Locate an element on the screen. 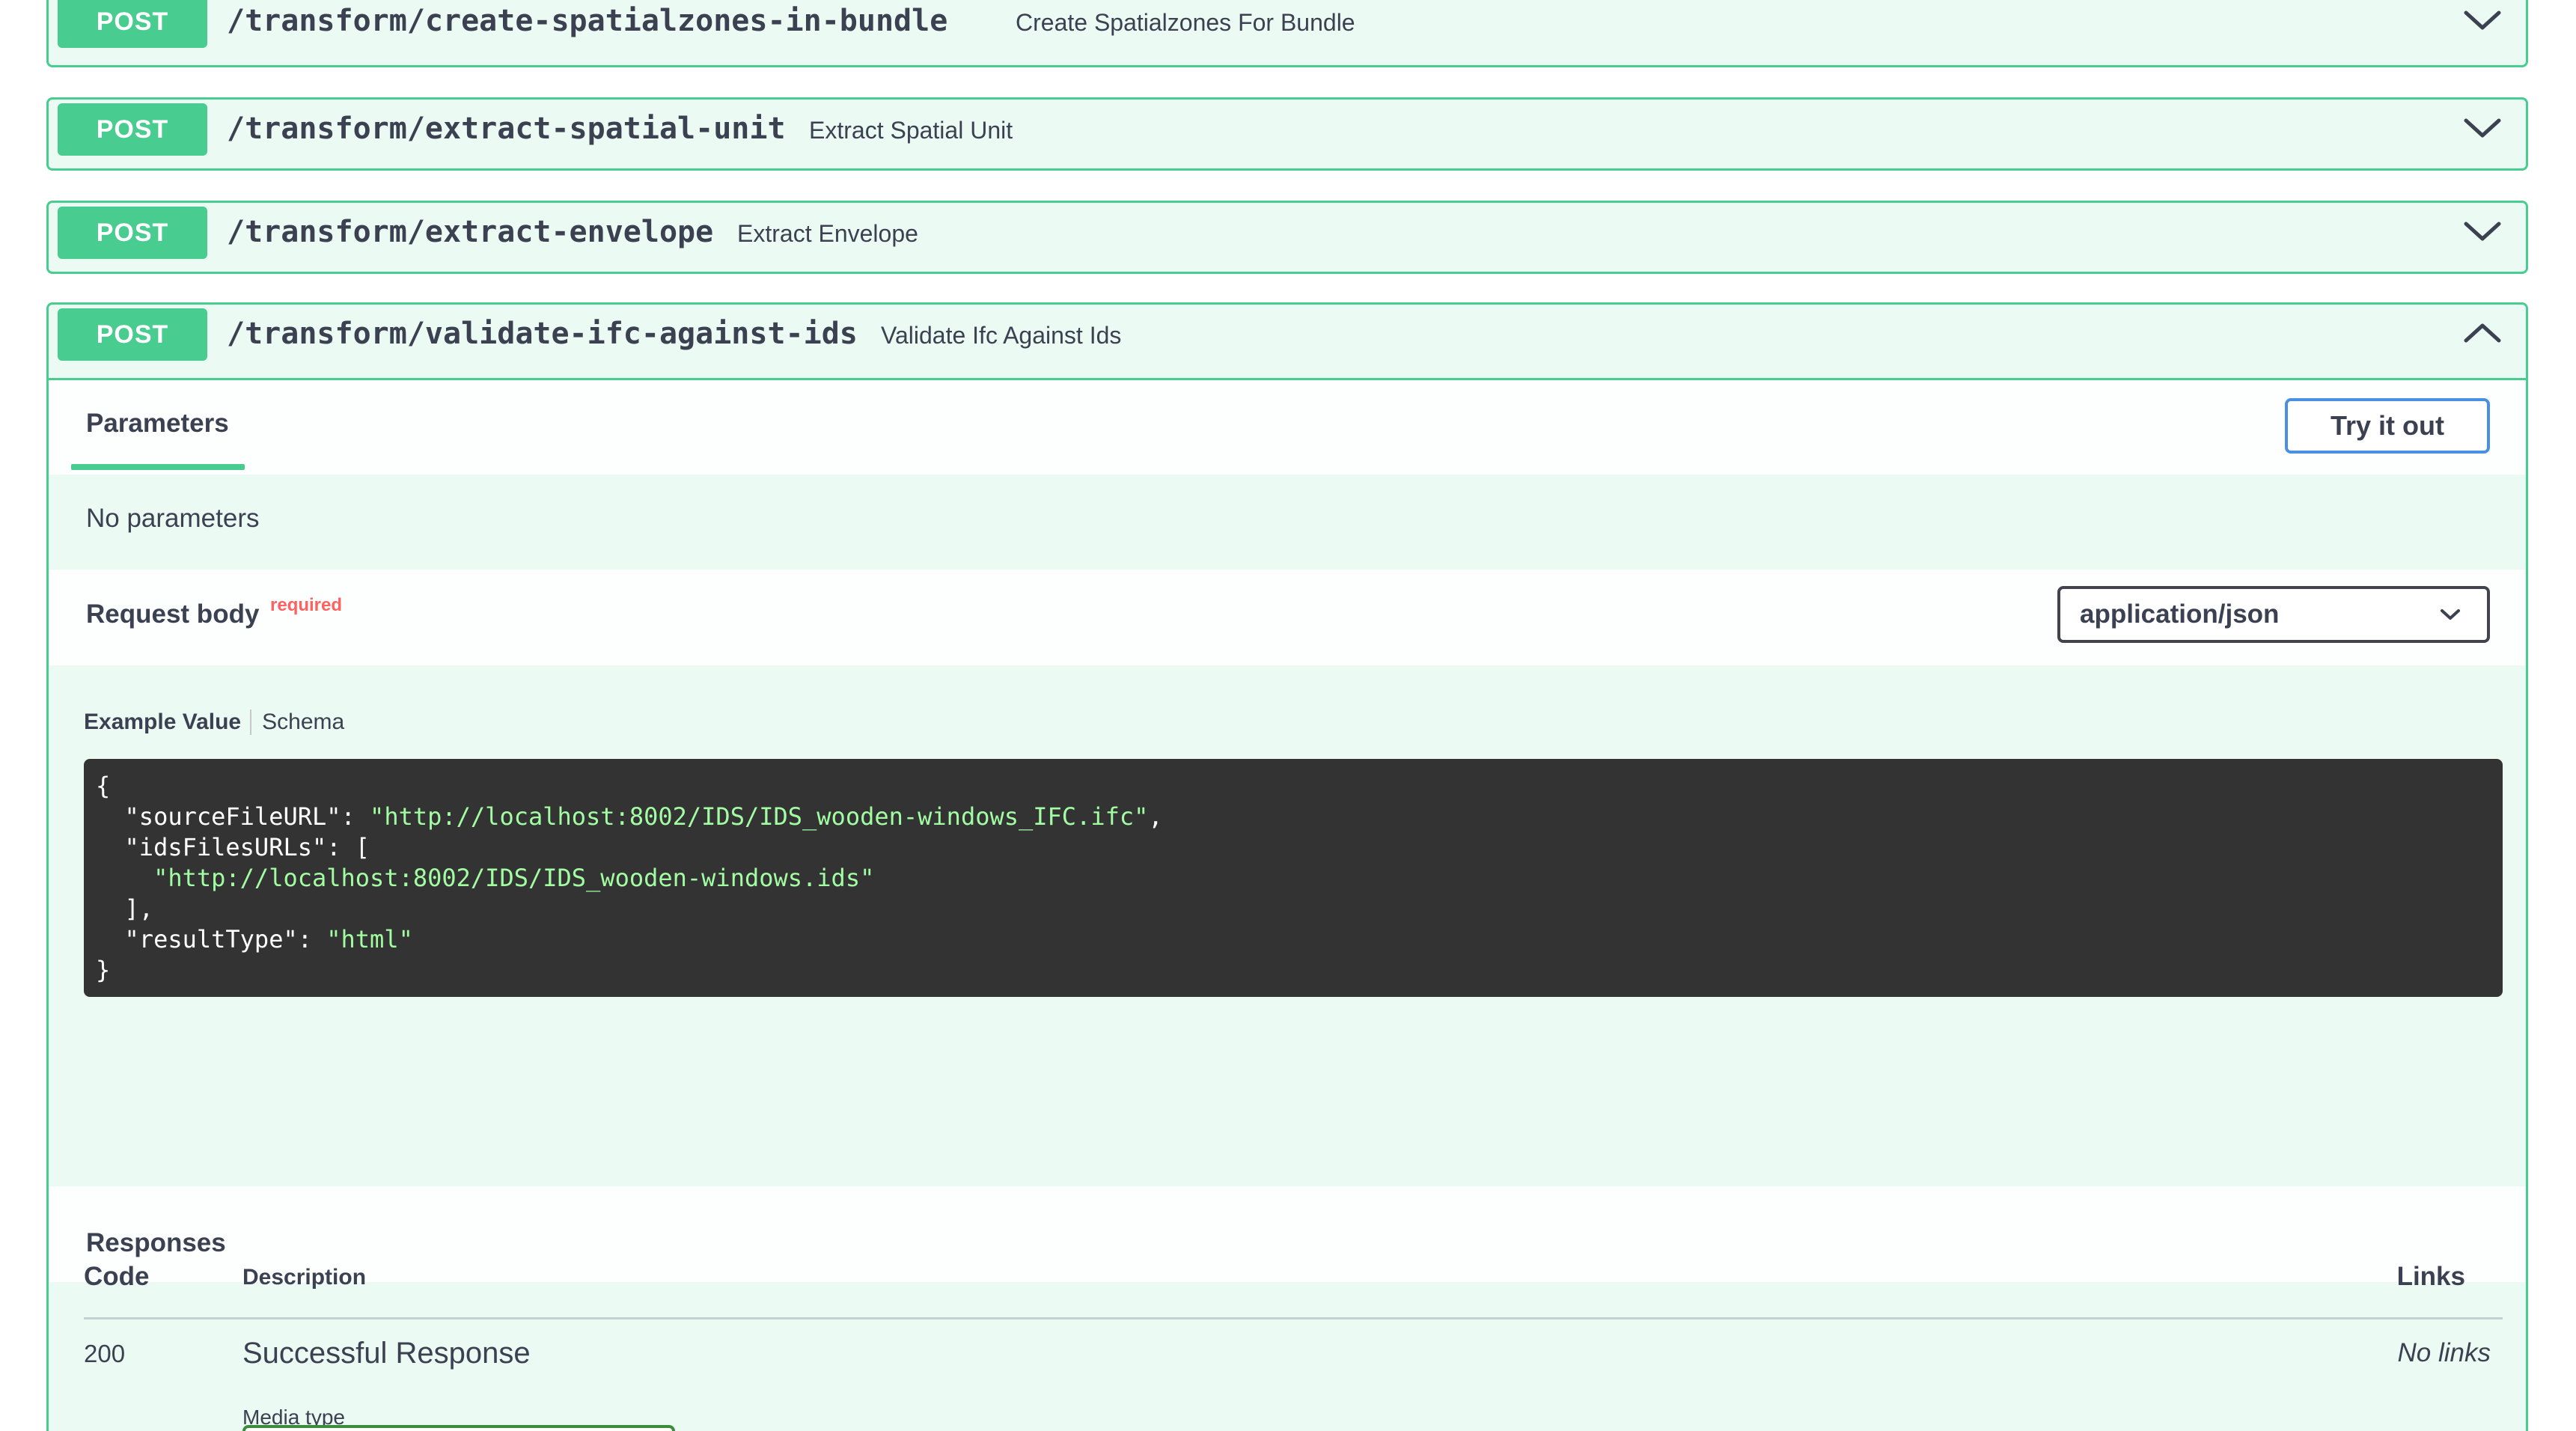 The width and height of the screenshot is (2576, 1431). code-text: "idsFilesURLs": [ is located at coordinates (233, 847).